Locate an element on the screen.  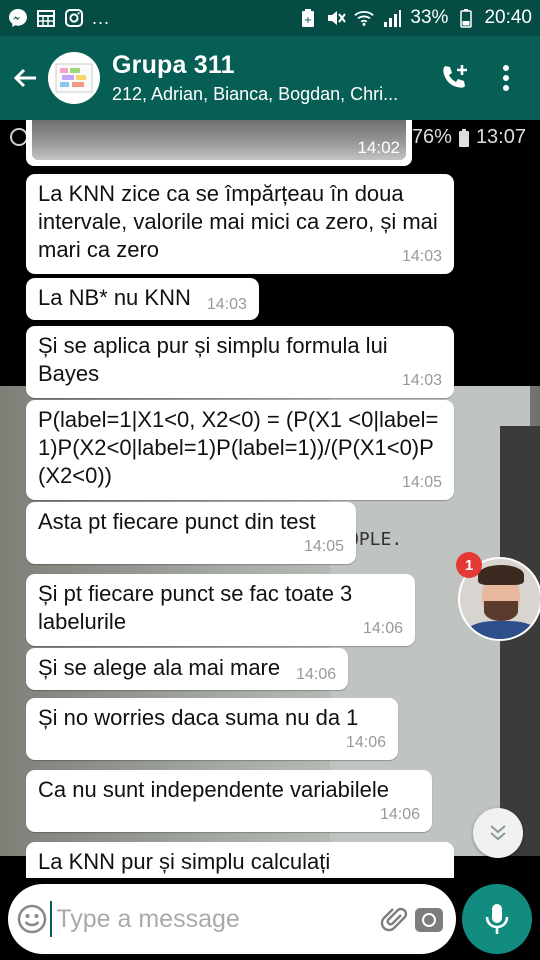
more-vert-icon is located at coordinates (506, 78).